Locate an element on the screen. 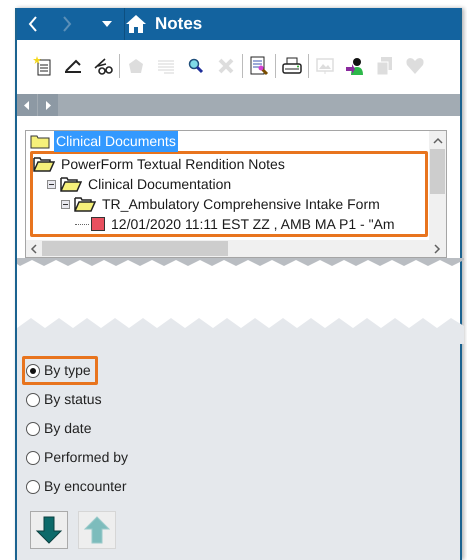 Image resolution: width=467 pixels, height=560 pixels. person-icon is located at coordinates (355, 66).